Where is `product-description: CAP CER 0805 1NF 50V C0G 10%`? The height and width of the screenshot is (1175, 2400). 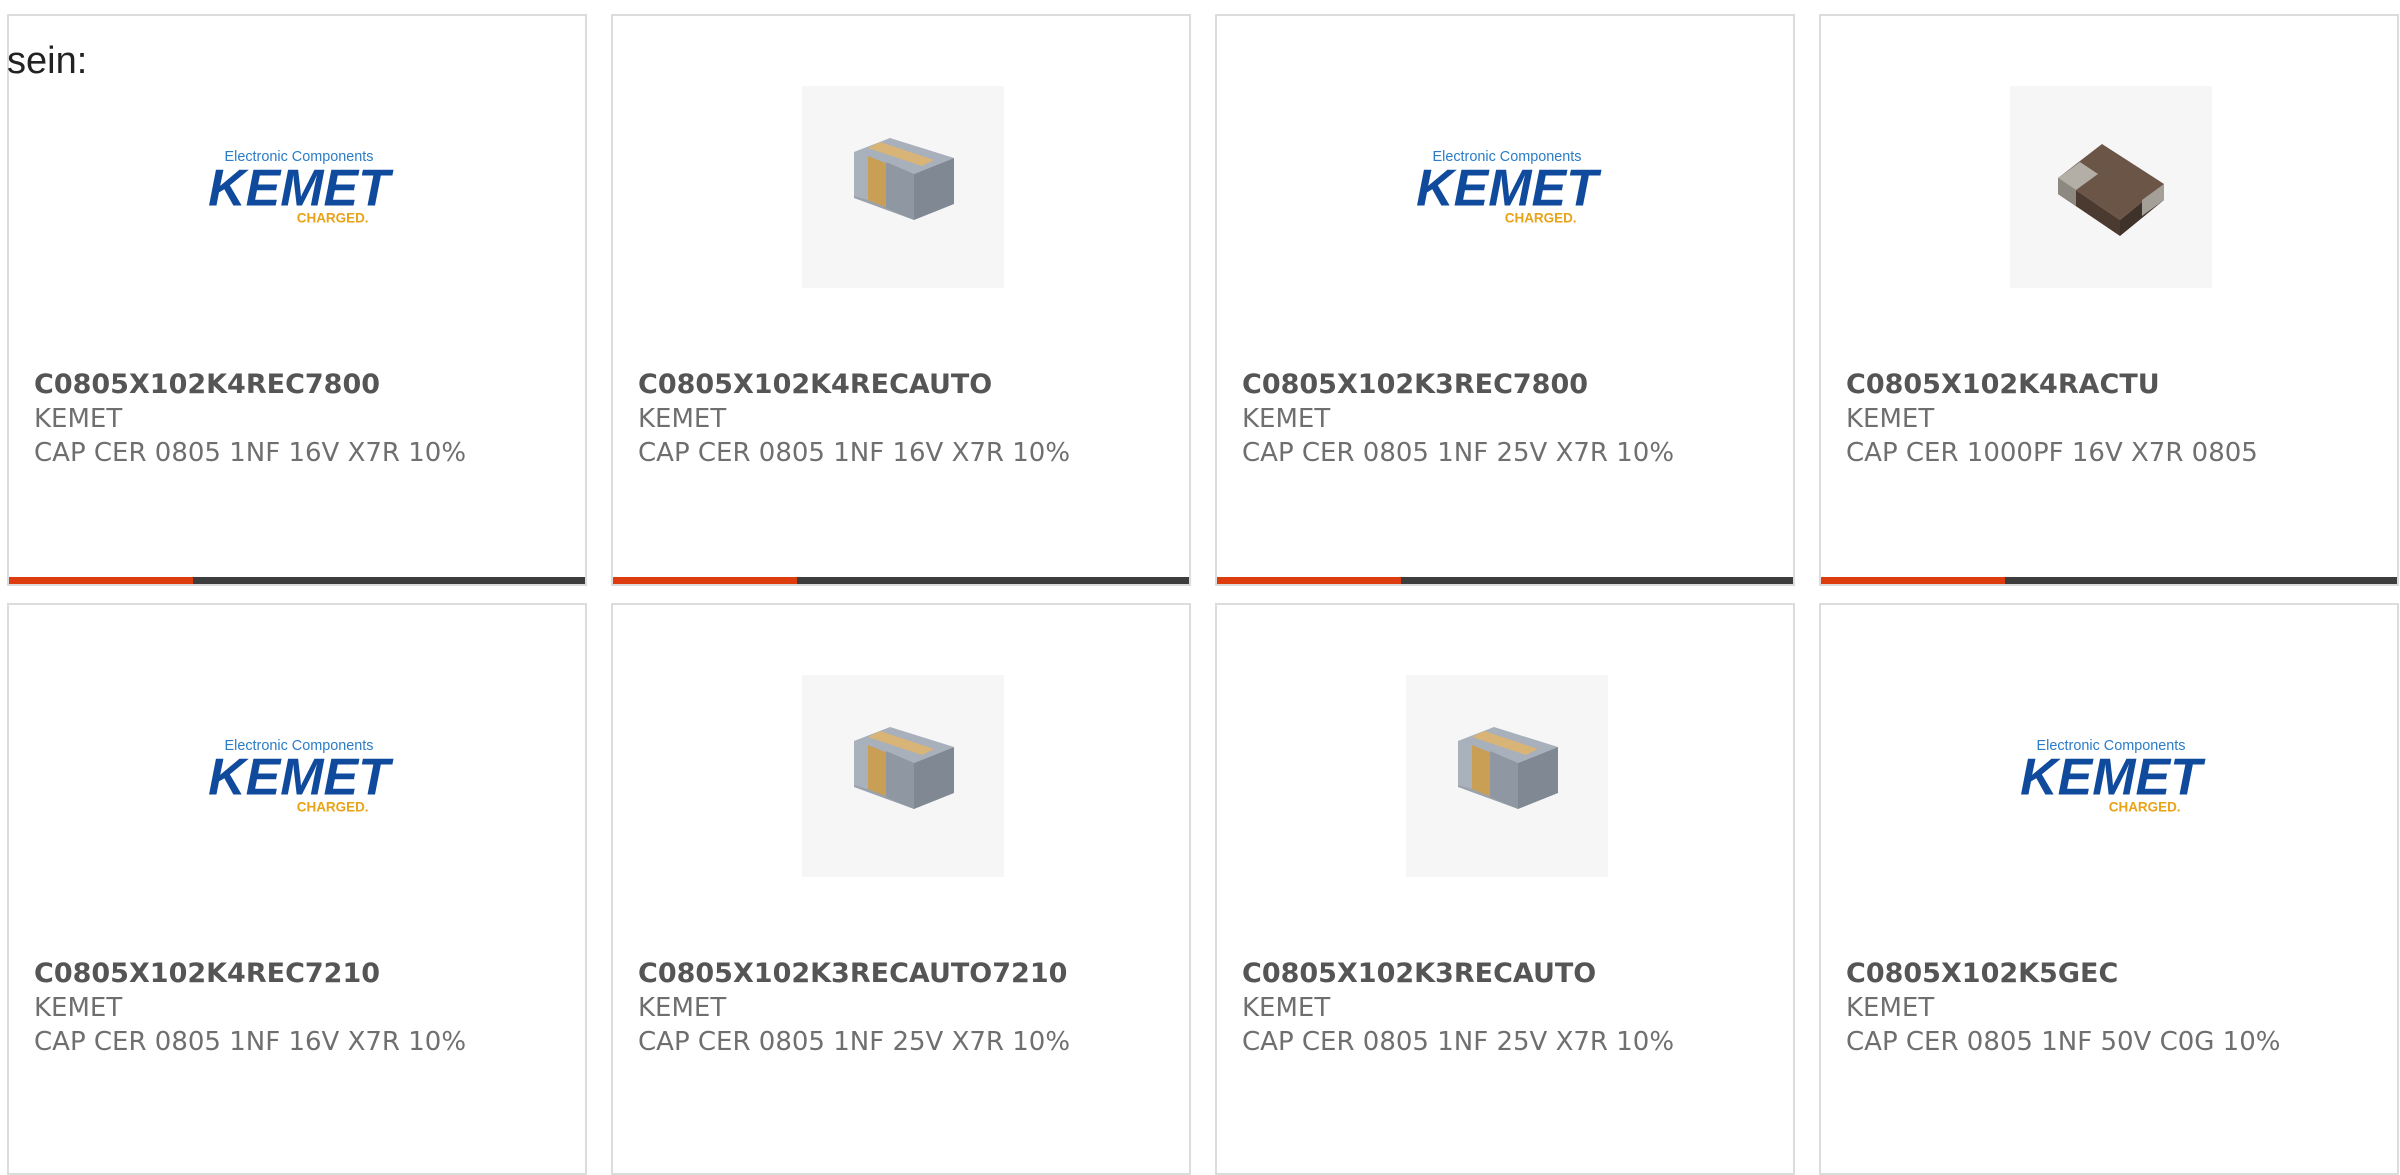
product-description: CAP CER 0805 1NF 50V C0G 10% is located at coordinates (2063, 1042).